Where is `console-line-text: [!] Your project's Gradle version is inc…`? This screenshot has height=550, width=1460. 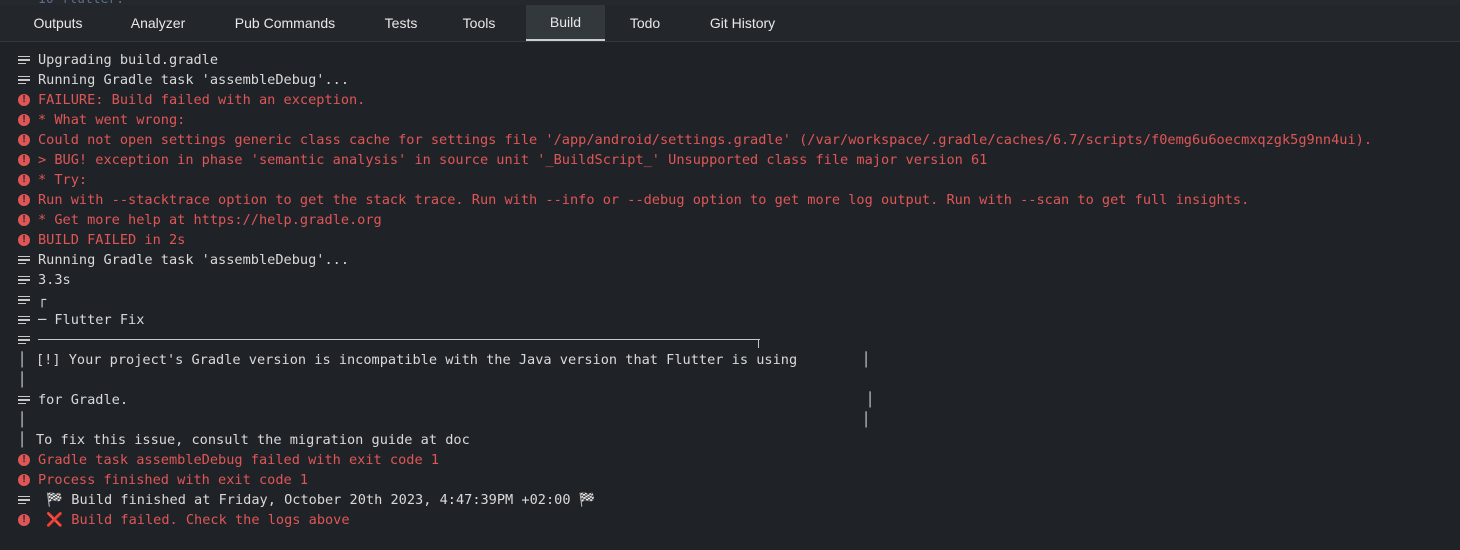 console-line-text: [!] Your project's Gradle version is inc… is located at coordinates (417, 360).